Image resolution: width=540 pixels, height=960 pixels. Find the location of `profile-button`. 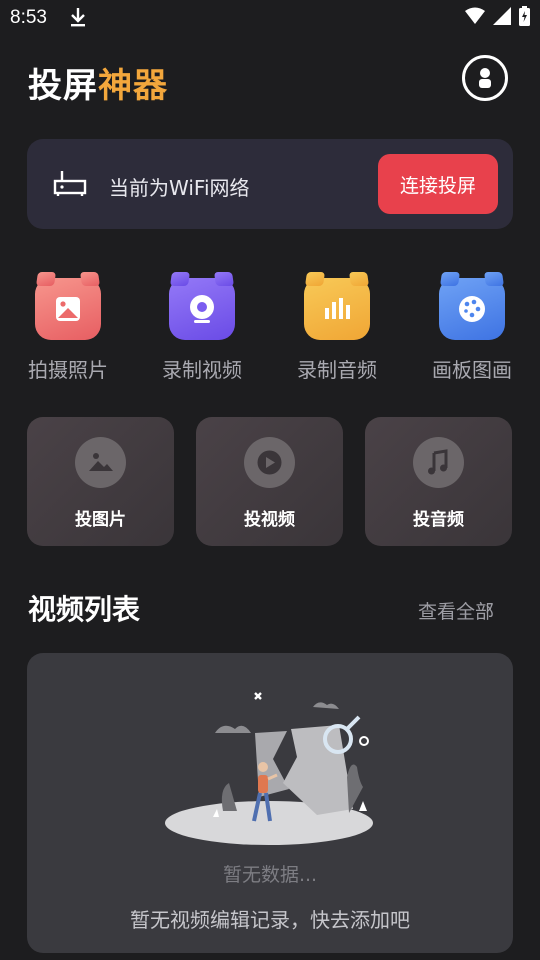

profile-button is located at coordinates (485, 78).